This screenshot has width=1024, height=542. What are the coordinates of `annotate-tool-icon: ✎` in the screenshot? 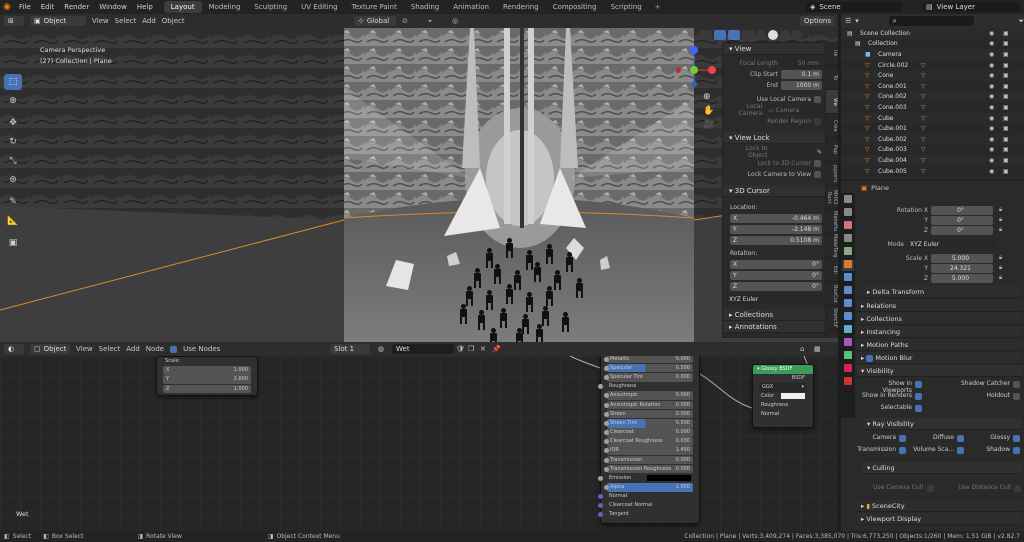 It's located at (13, 202).